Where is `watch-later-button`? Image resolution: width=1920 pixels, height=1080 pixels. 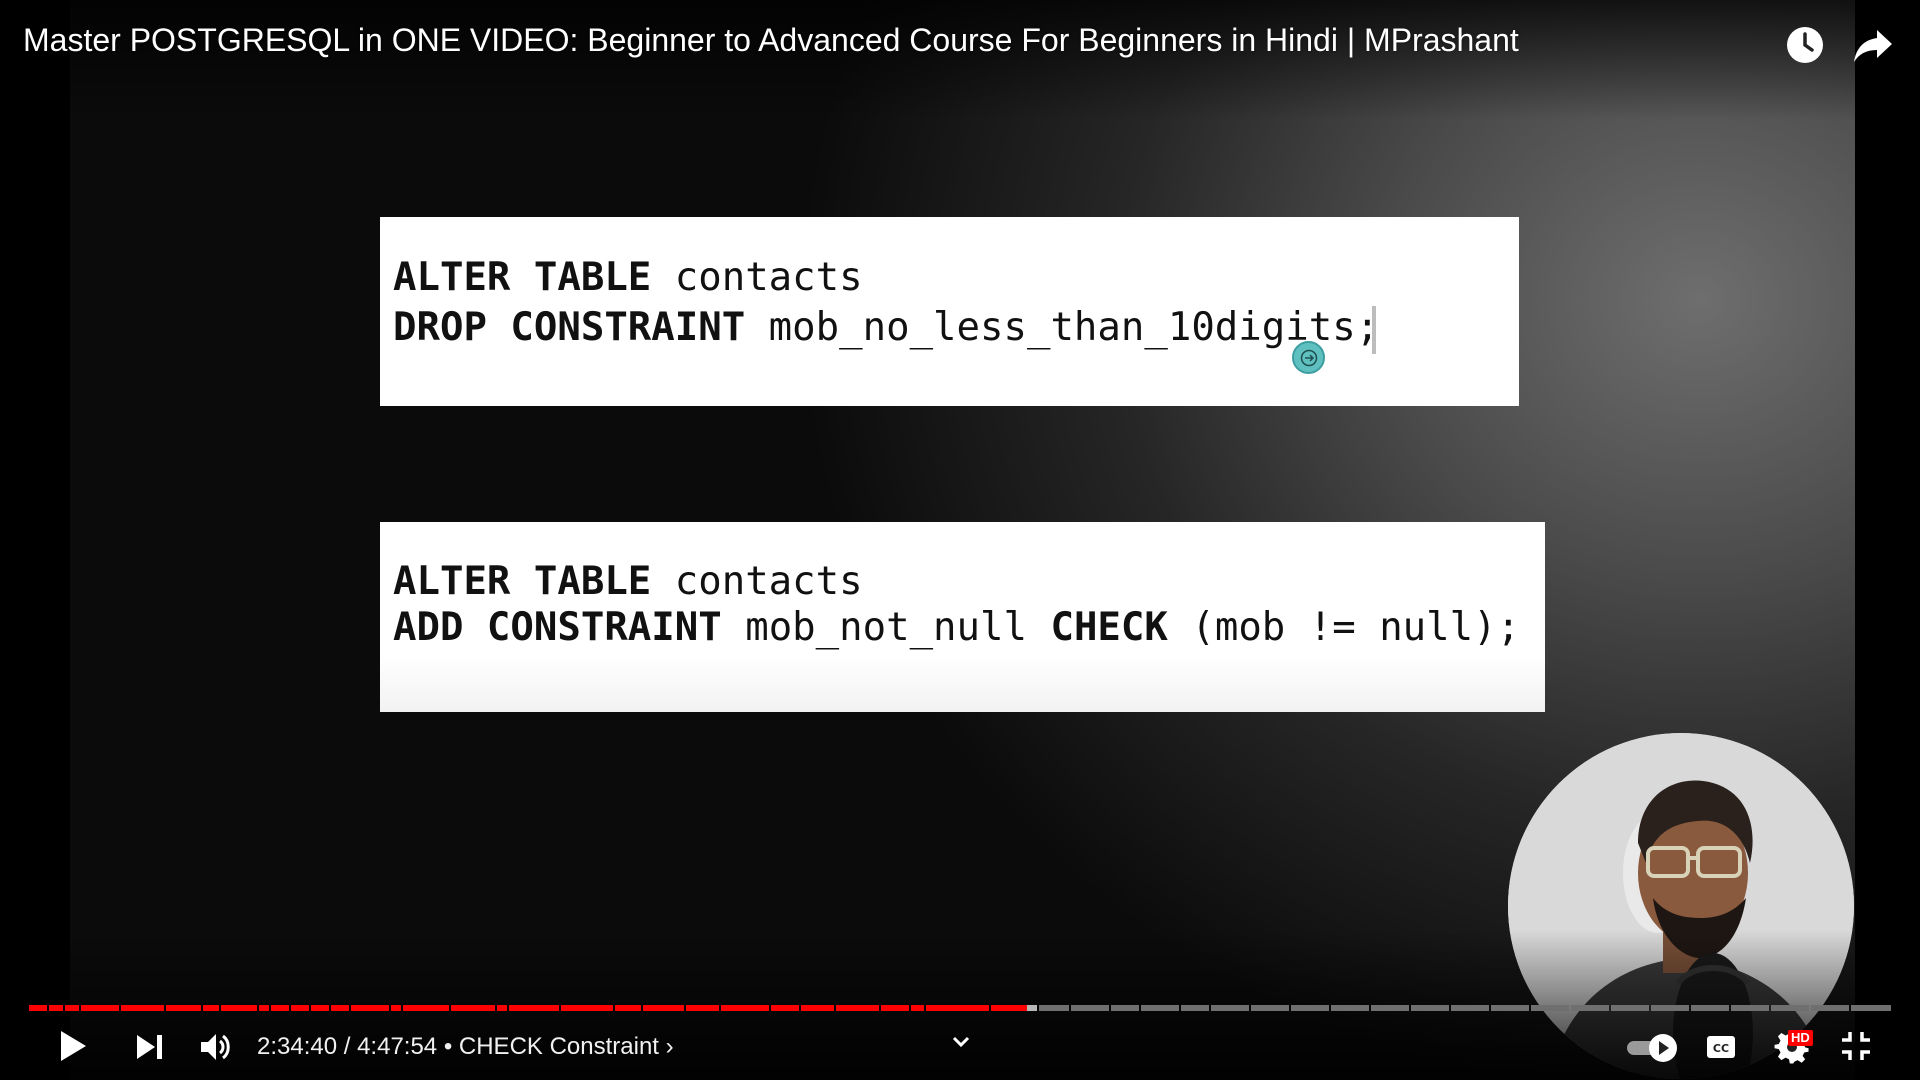 watch-later-button is located at coordinates (1805, 45).